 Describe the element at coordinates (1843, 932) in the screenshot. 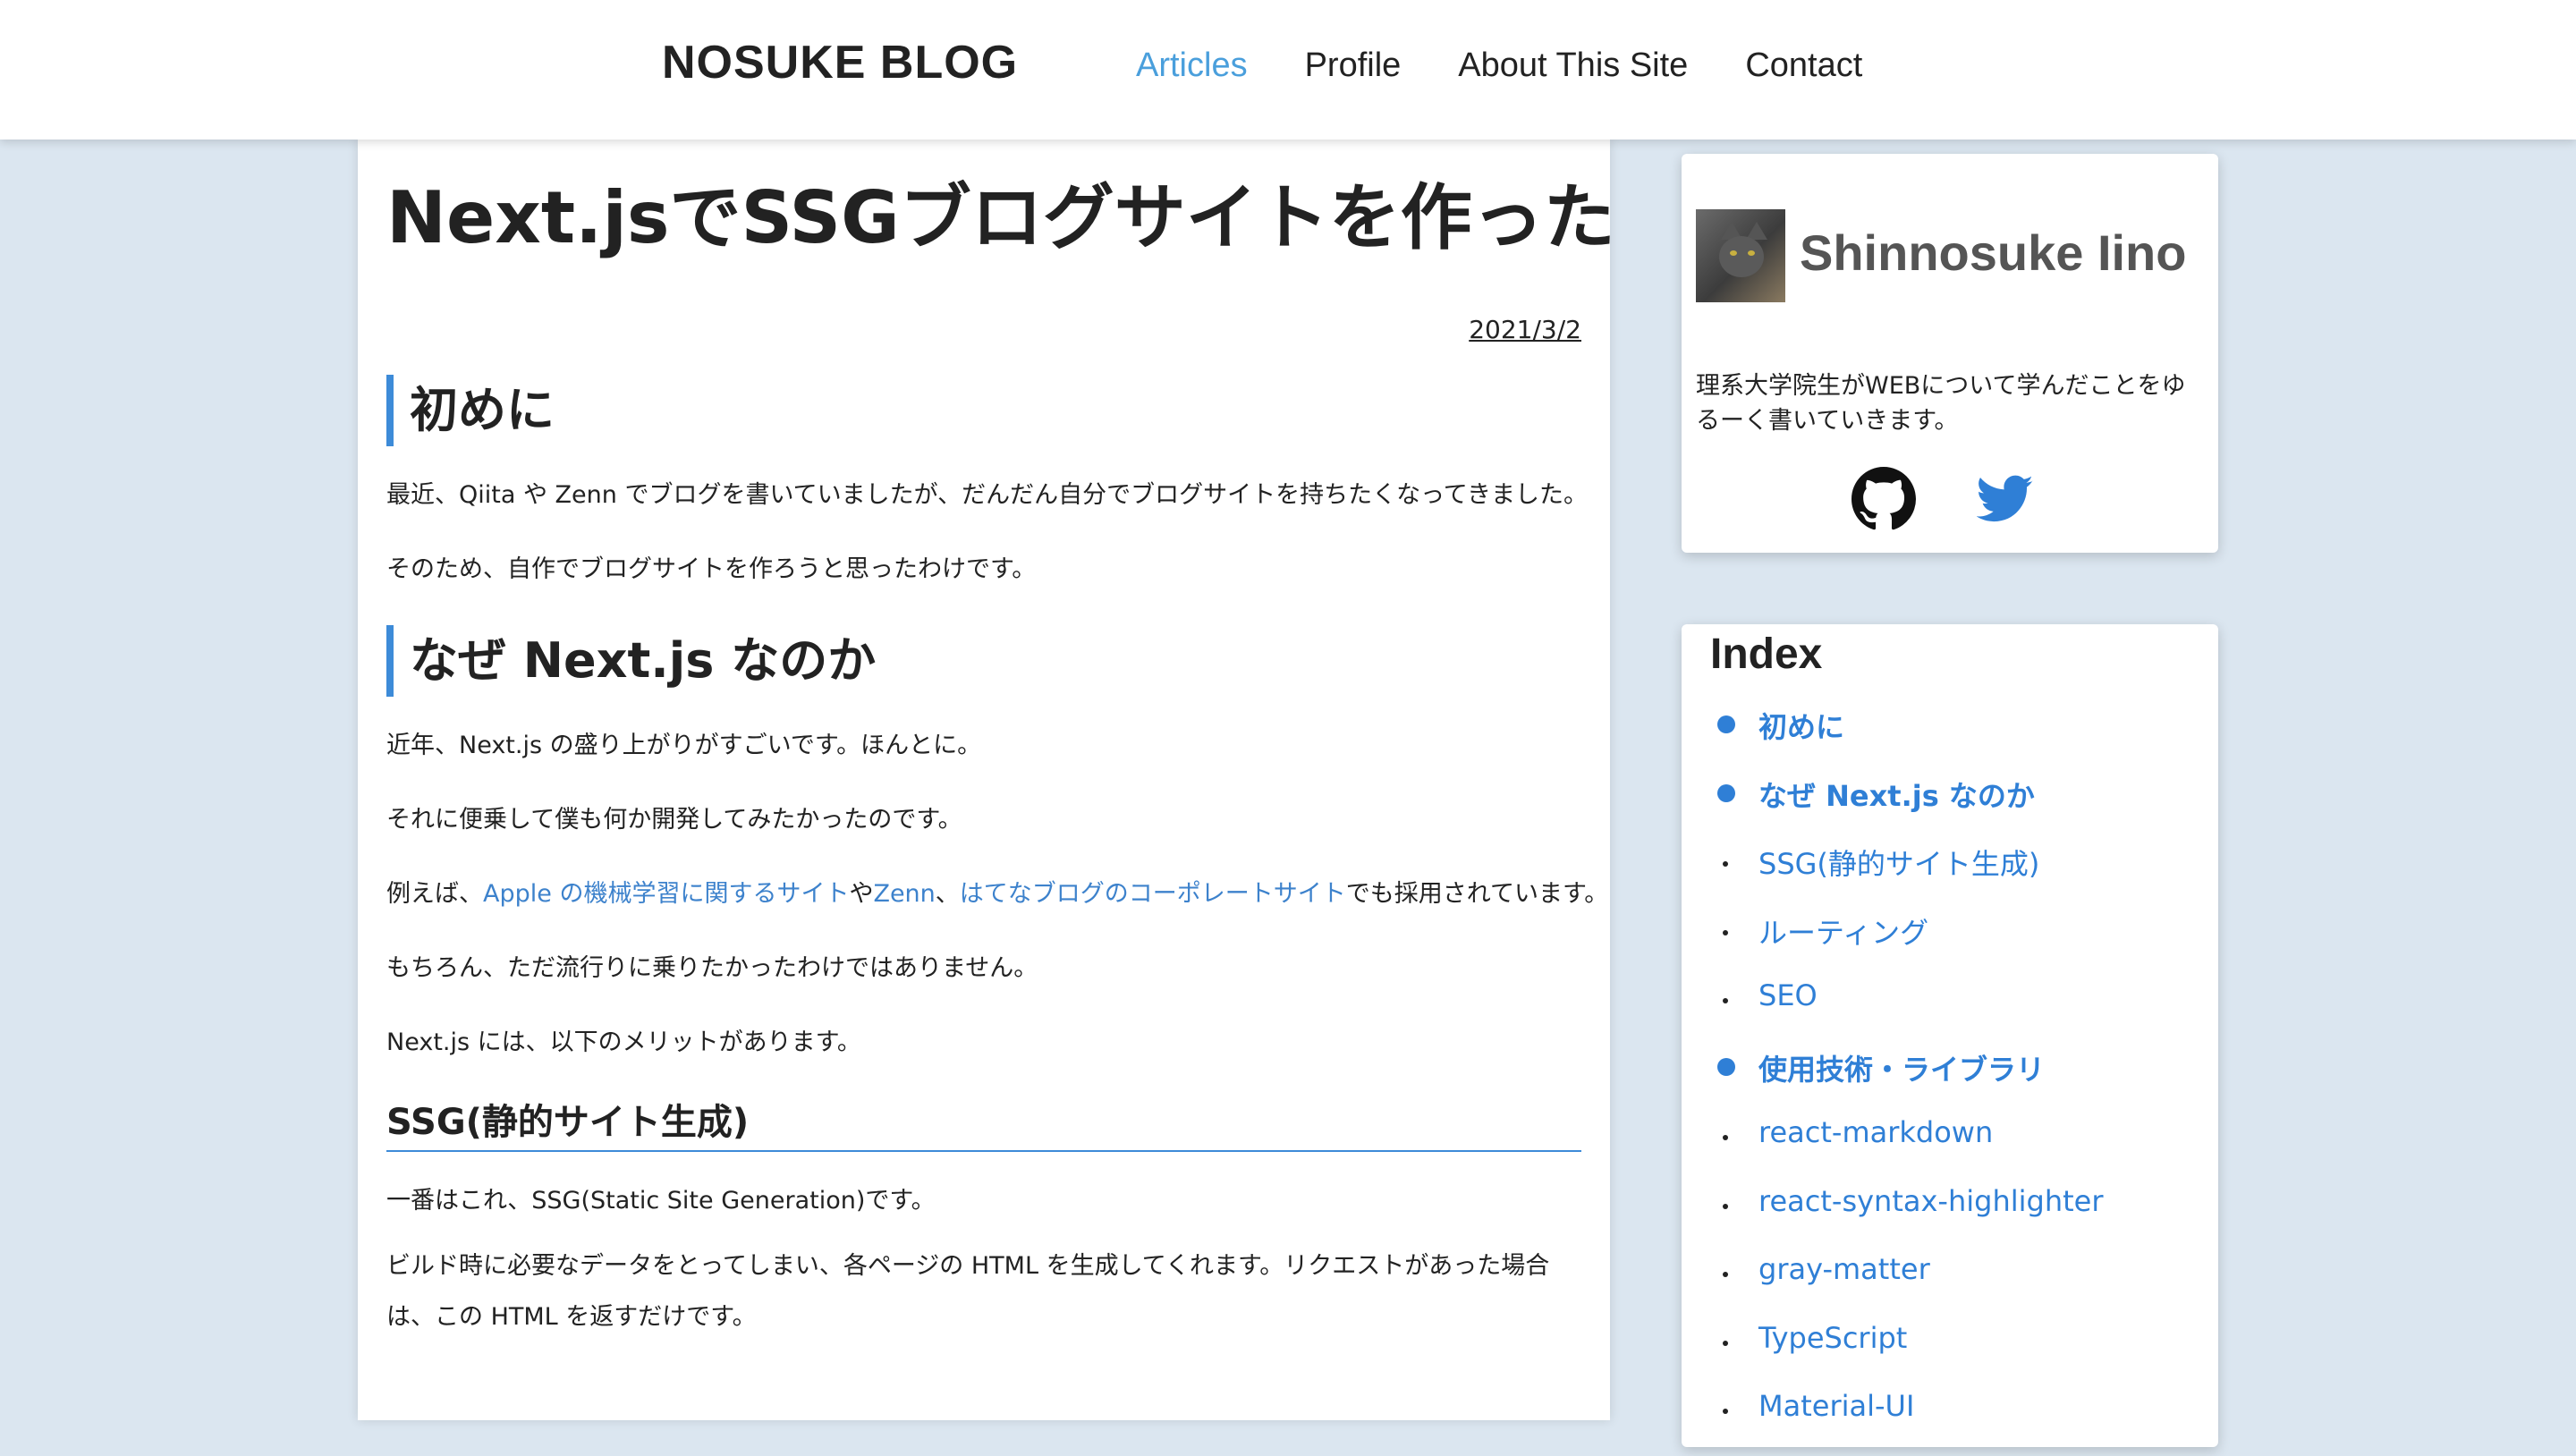

I see `toc-item-label: ルーティング` at that location.